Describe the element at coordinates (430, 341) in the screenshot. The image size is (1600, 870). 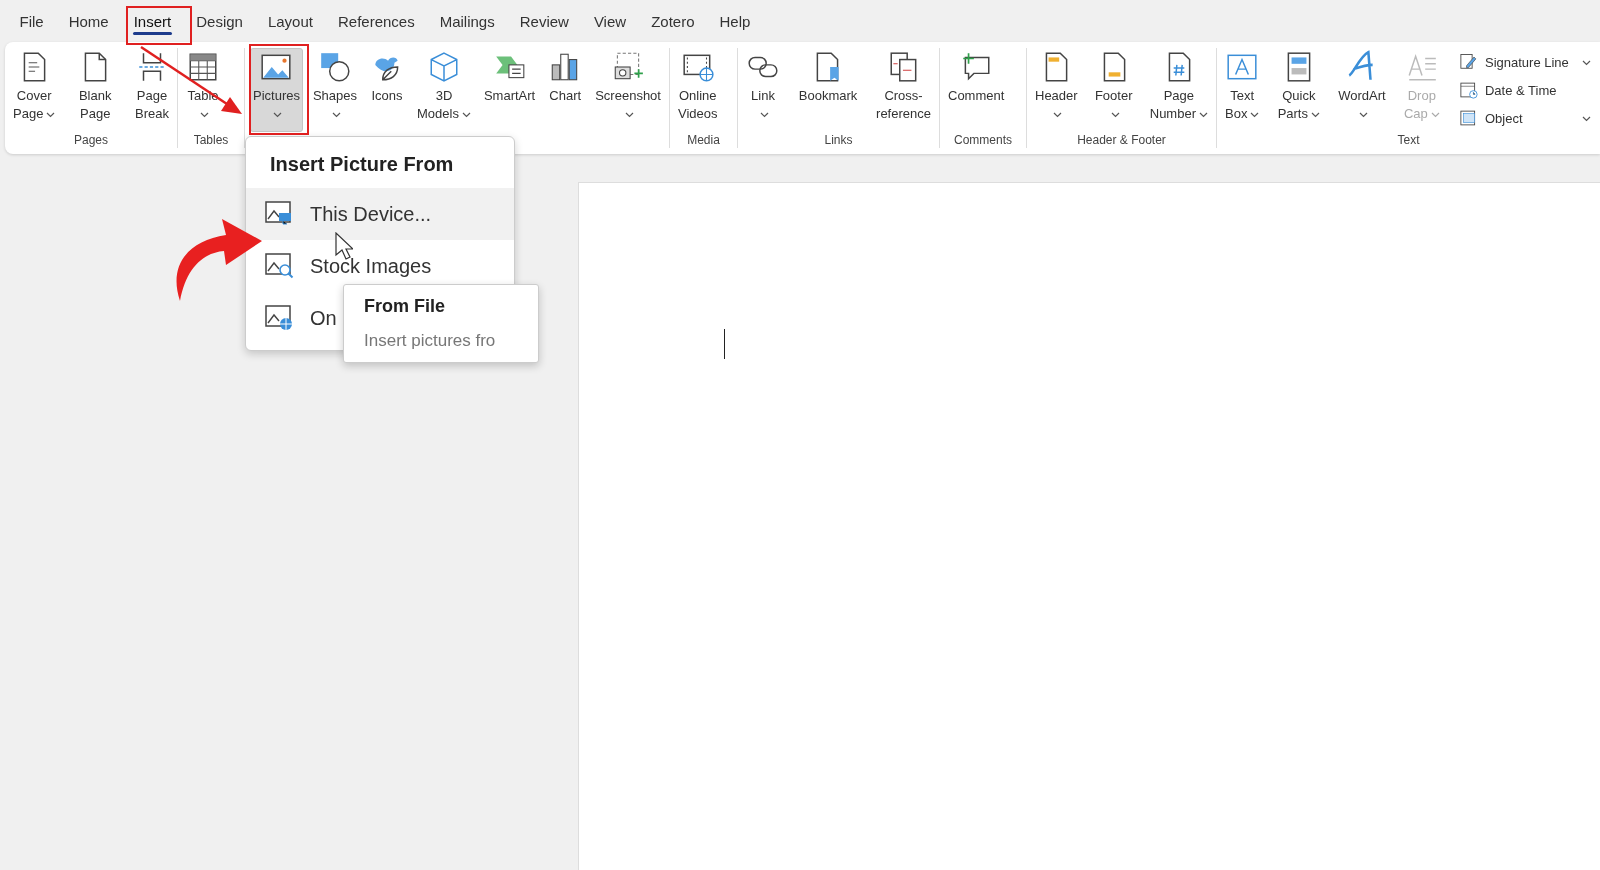
I see `tooltip-text: Insert pictures fro` at that location.